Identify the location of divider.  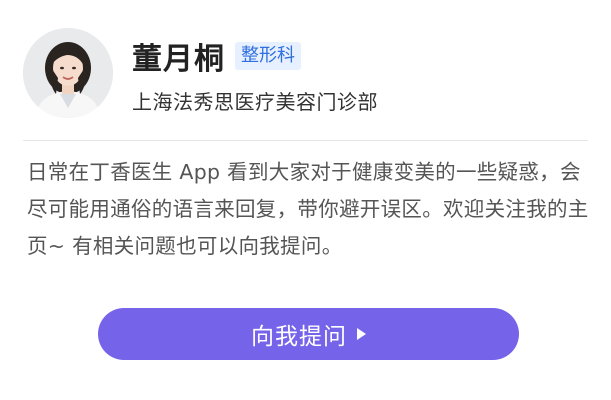
(305, 140).